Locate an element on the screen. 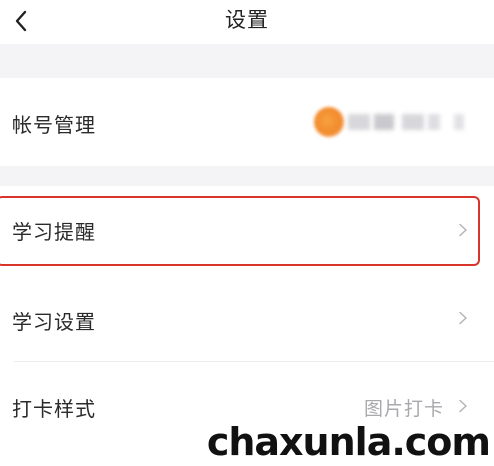 This screenshot has height=466, width=494. watermark-text: chaxunla.com is located at coordinates (348, 442).